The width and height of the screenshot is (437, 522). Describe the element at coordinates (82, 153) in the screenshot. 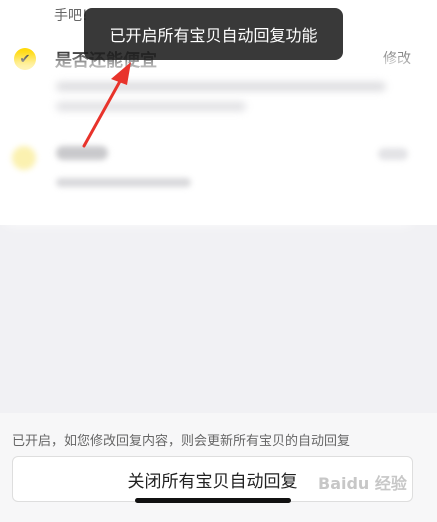

I see `blurred-title` at that location.